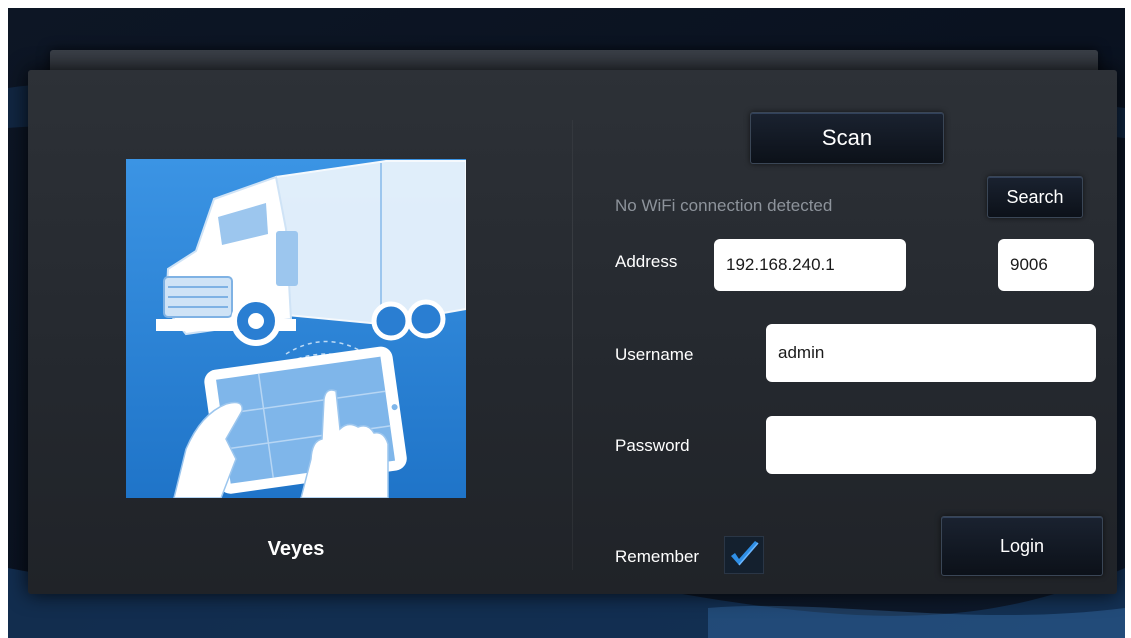 Image resolution: width=1131 pixels, height=638 pixels. What do you see at coordinates (931, 445) in the screenshot?
I see `password-input` at bounding box center [931, 445].